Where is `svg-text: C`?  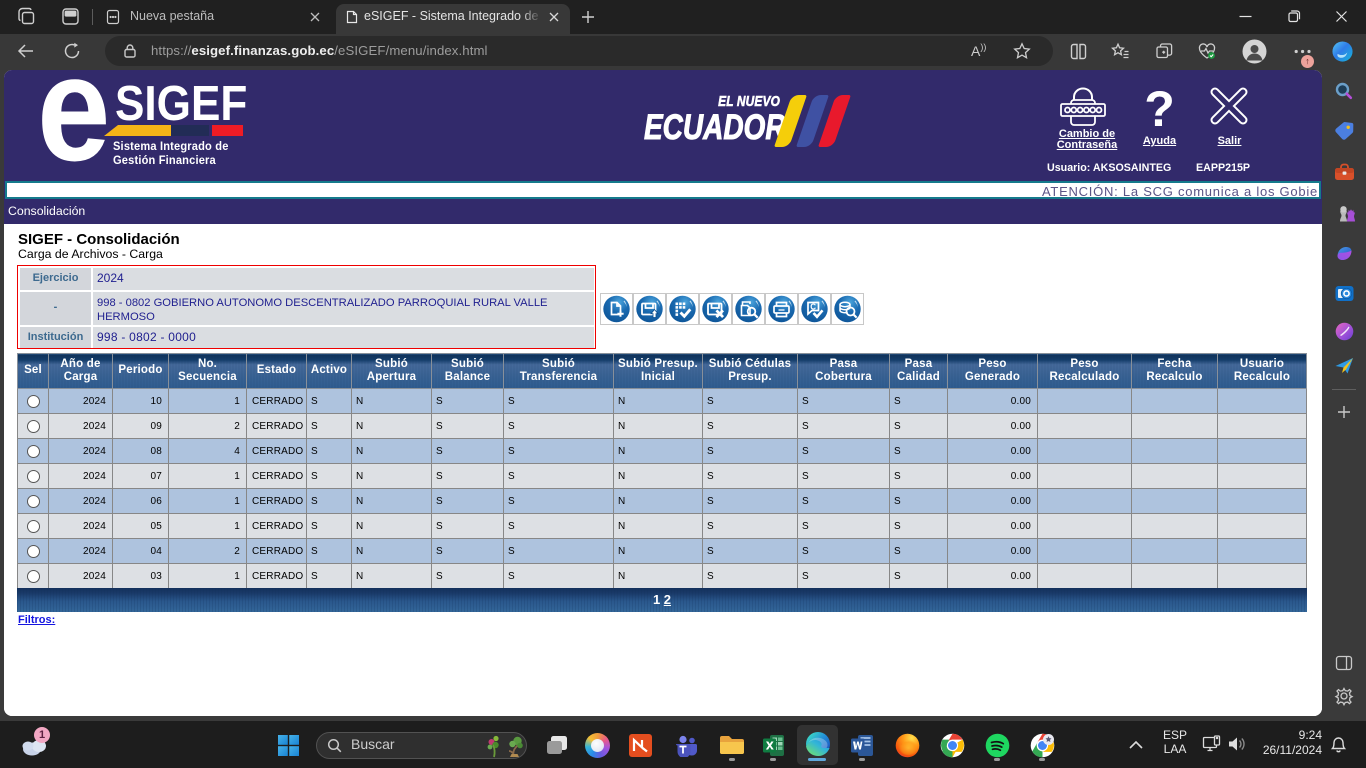
svg-text: C is located at coordinates (813, 307).